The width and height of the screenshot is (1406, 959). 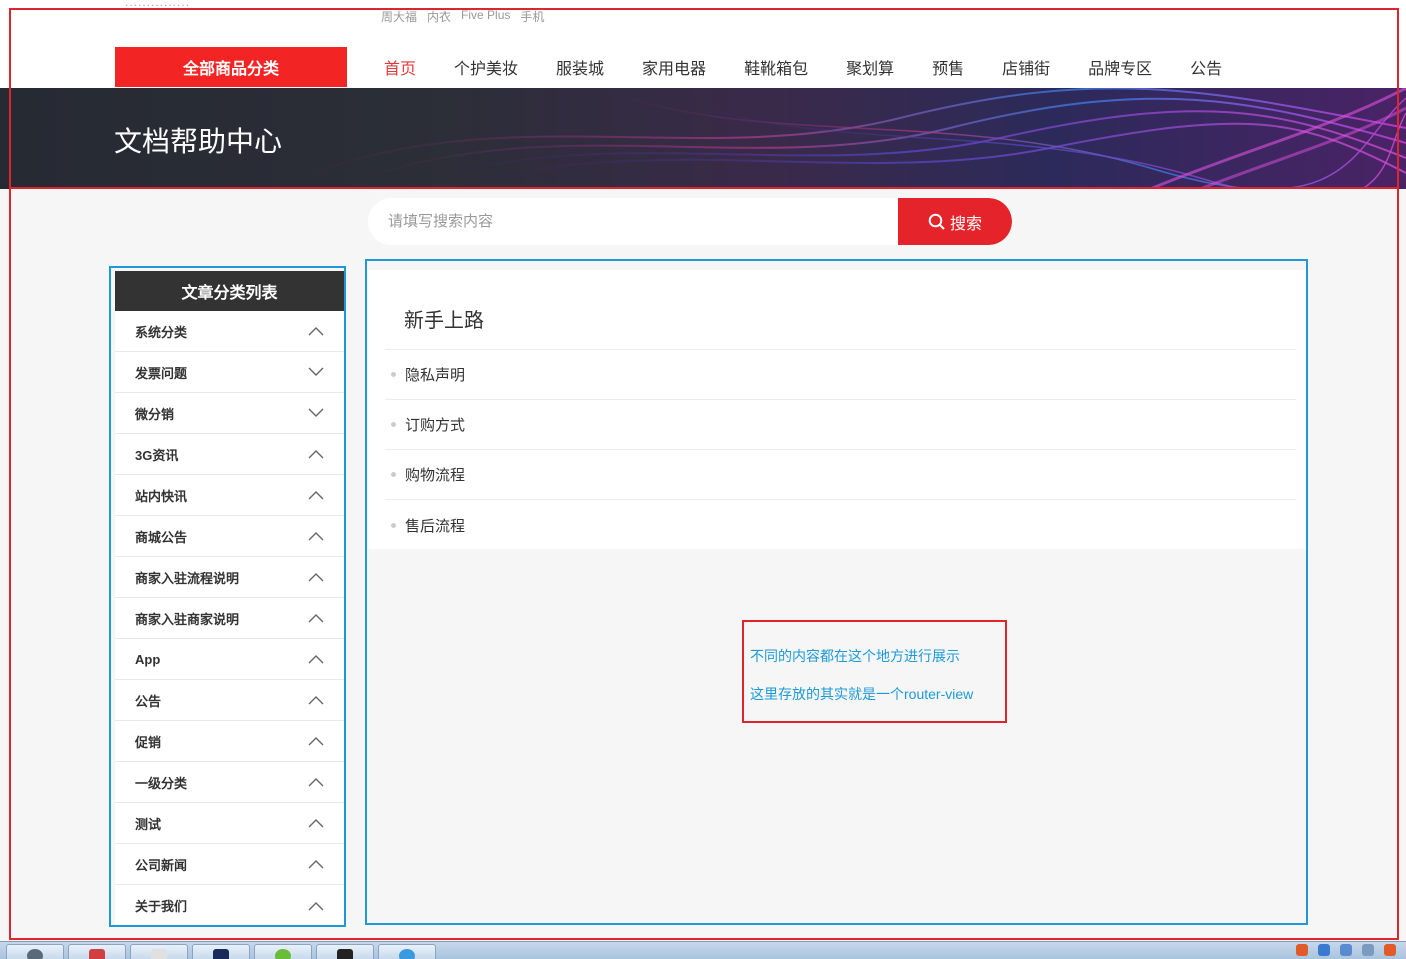 I want to click on all-categories-button: 全部商品分类, so click(x=231, y=67).